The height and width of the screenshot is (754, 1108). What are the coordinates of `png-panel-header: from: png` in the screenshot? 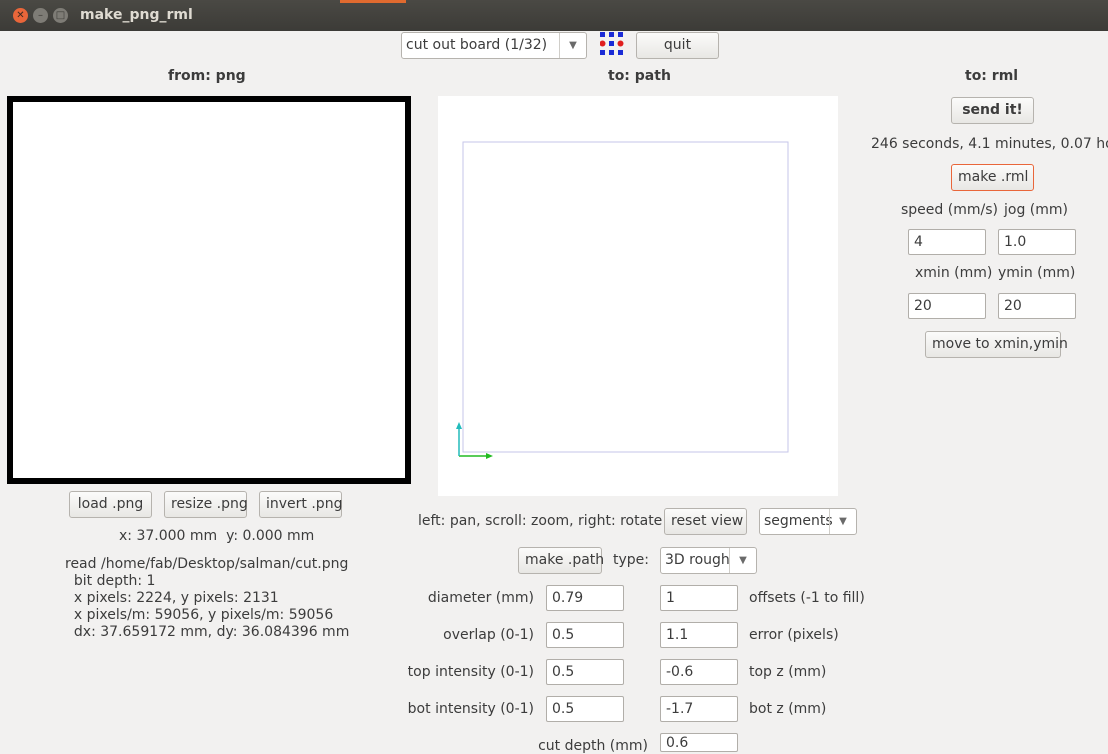 It's located at (207, 76).